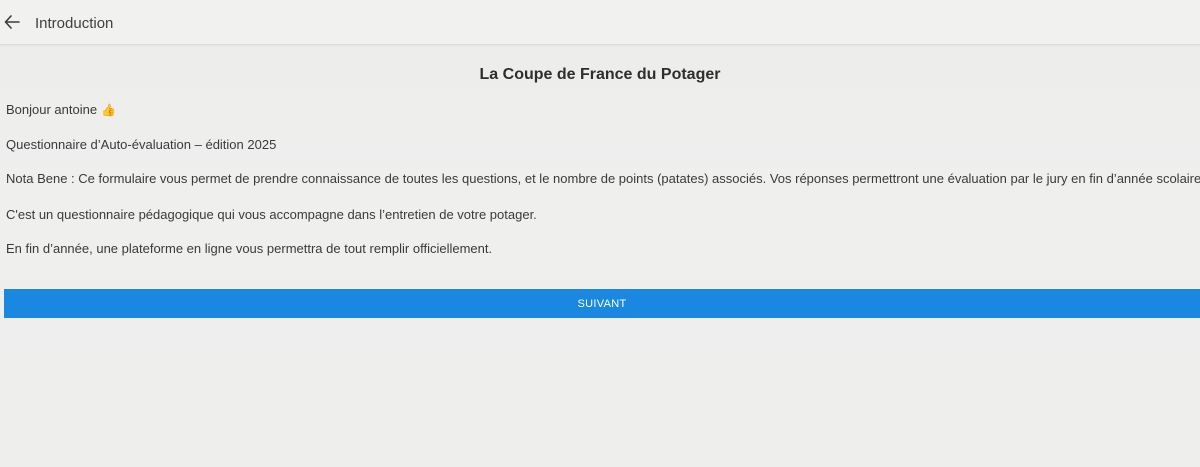 Image resolution: width=1200 pixels, height=467 pixels. I want to click on back-button, so click(12, 22).